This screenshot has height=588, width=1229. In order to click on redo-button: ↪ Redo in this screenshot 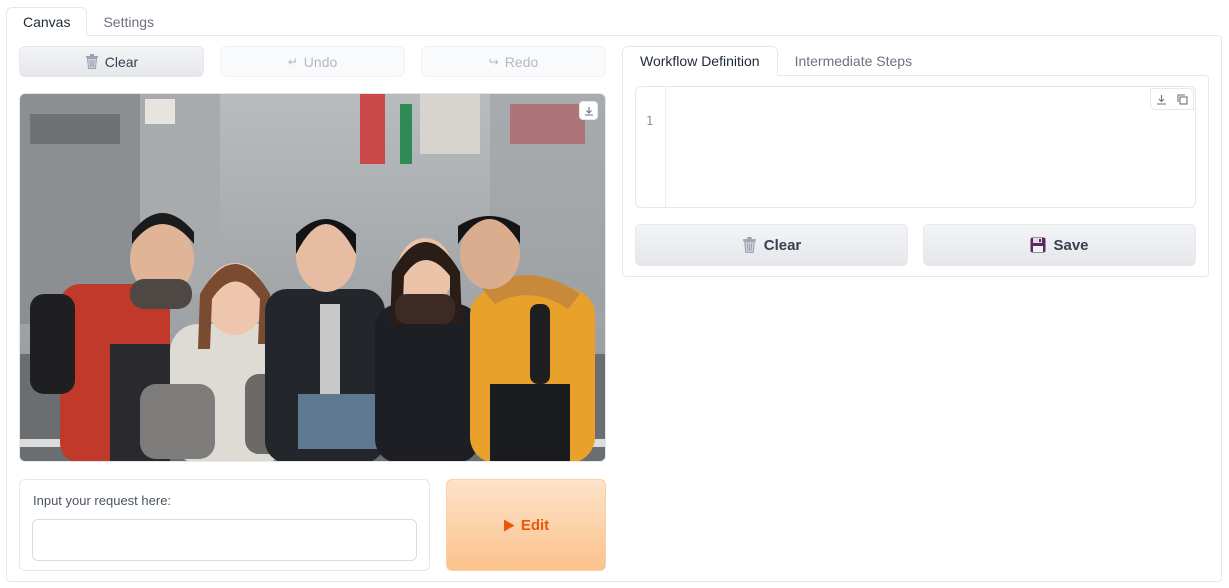, I will do `click(513, 61)`.